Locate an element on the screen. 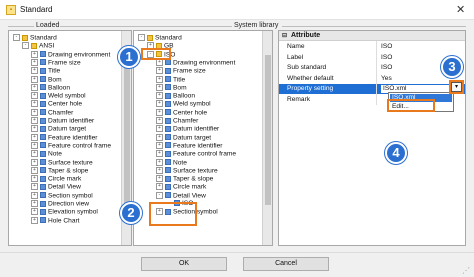  attribute-value: ISO is located at coordinates (387, 46).